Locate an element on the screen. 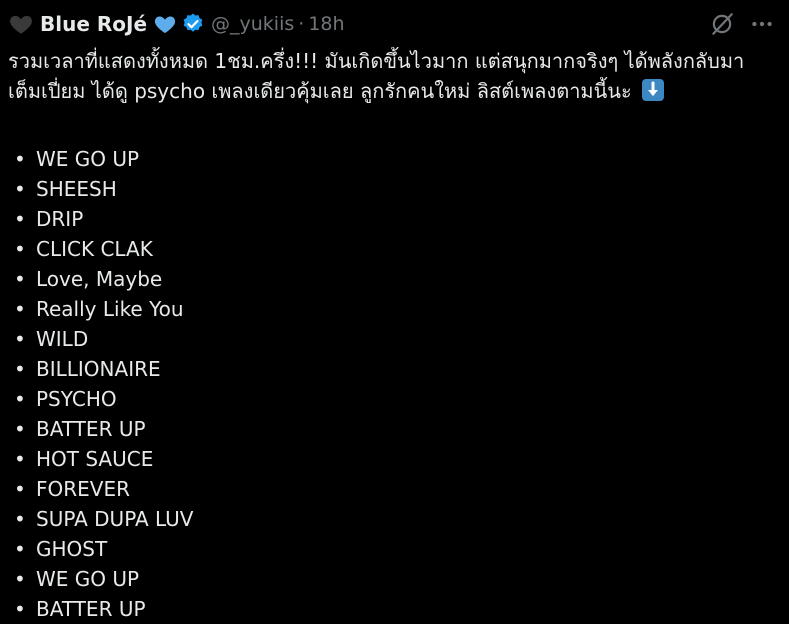 This screenshot has width=789, height=624. tweet-header: Blue RoJé @_yukiis · 18h is located at coordinates (391, 24).